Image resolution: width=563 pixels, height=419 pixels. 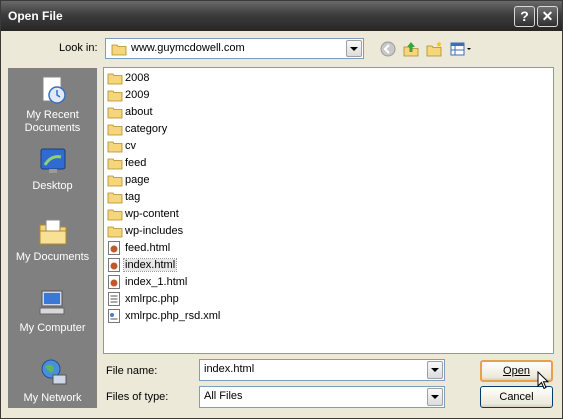 I want to click on file-name: wp-includes, so click(x=154, y=231).